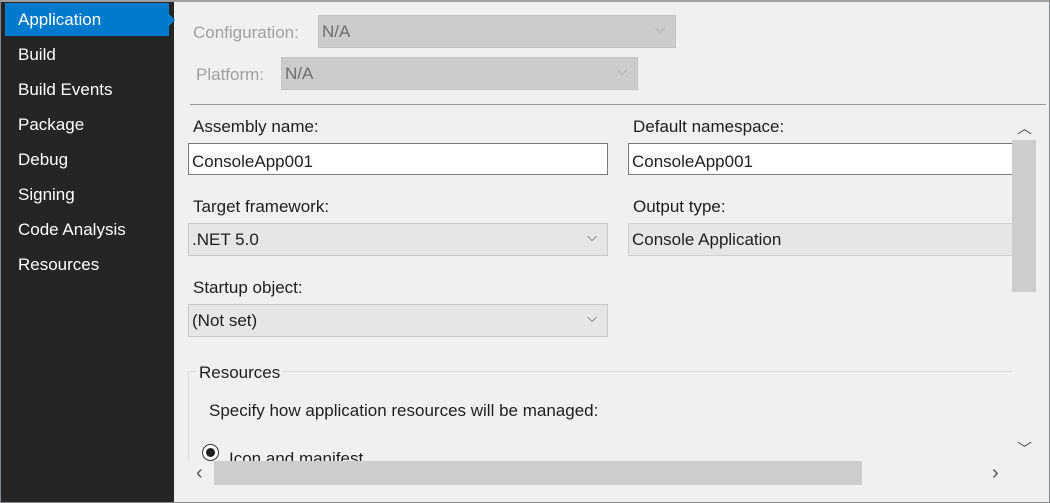  What do you see at coordinates (87, 54) in the screenshot?
I see `sidebar-item-build: Build` at bounding box center [87, 54].